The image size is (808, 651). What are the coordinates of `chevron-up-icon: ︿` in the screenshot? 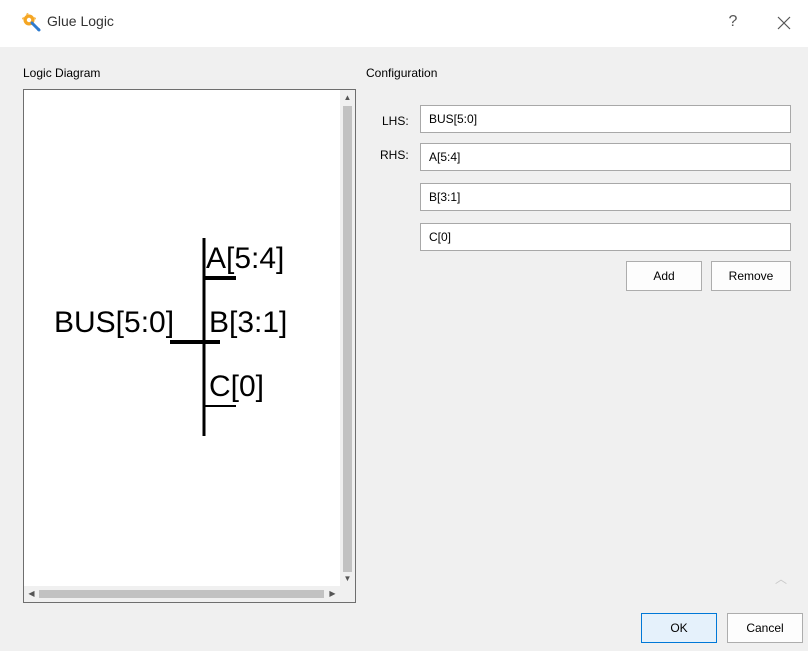 It's located at (781, 579).